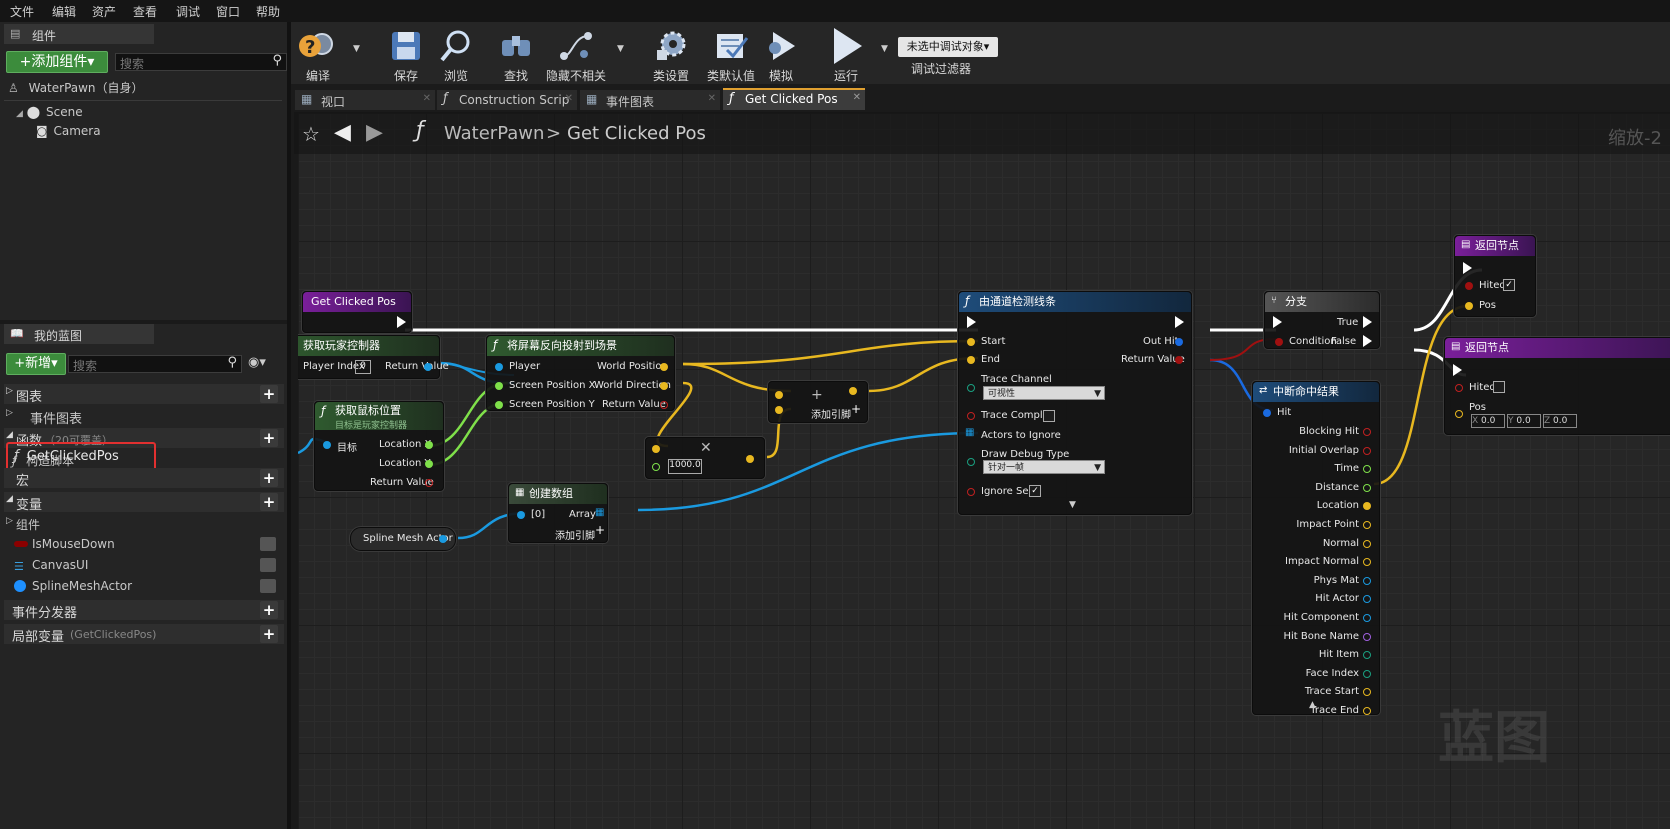 The image size is (1670, 829). Describe the element at coordinates (1509, 285) in the screenshot. I see `hited-checkbox: ✓` at that location.